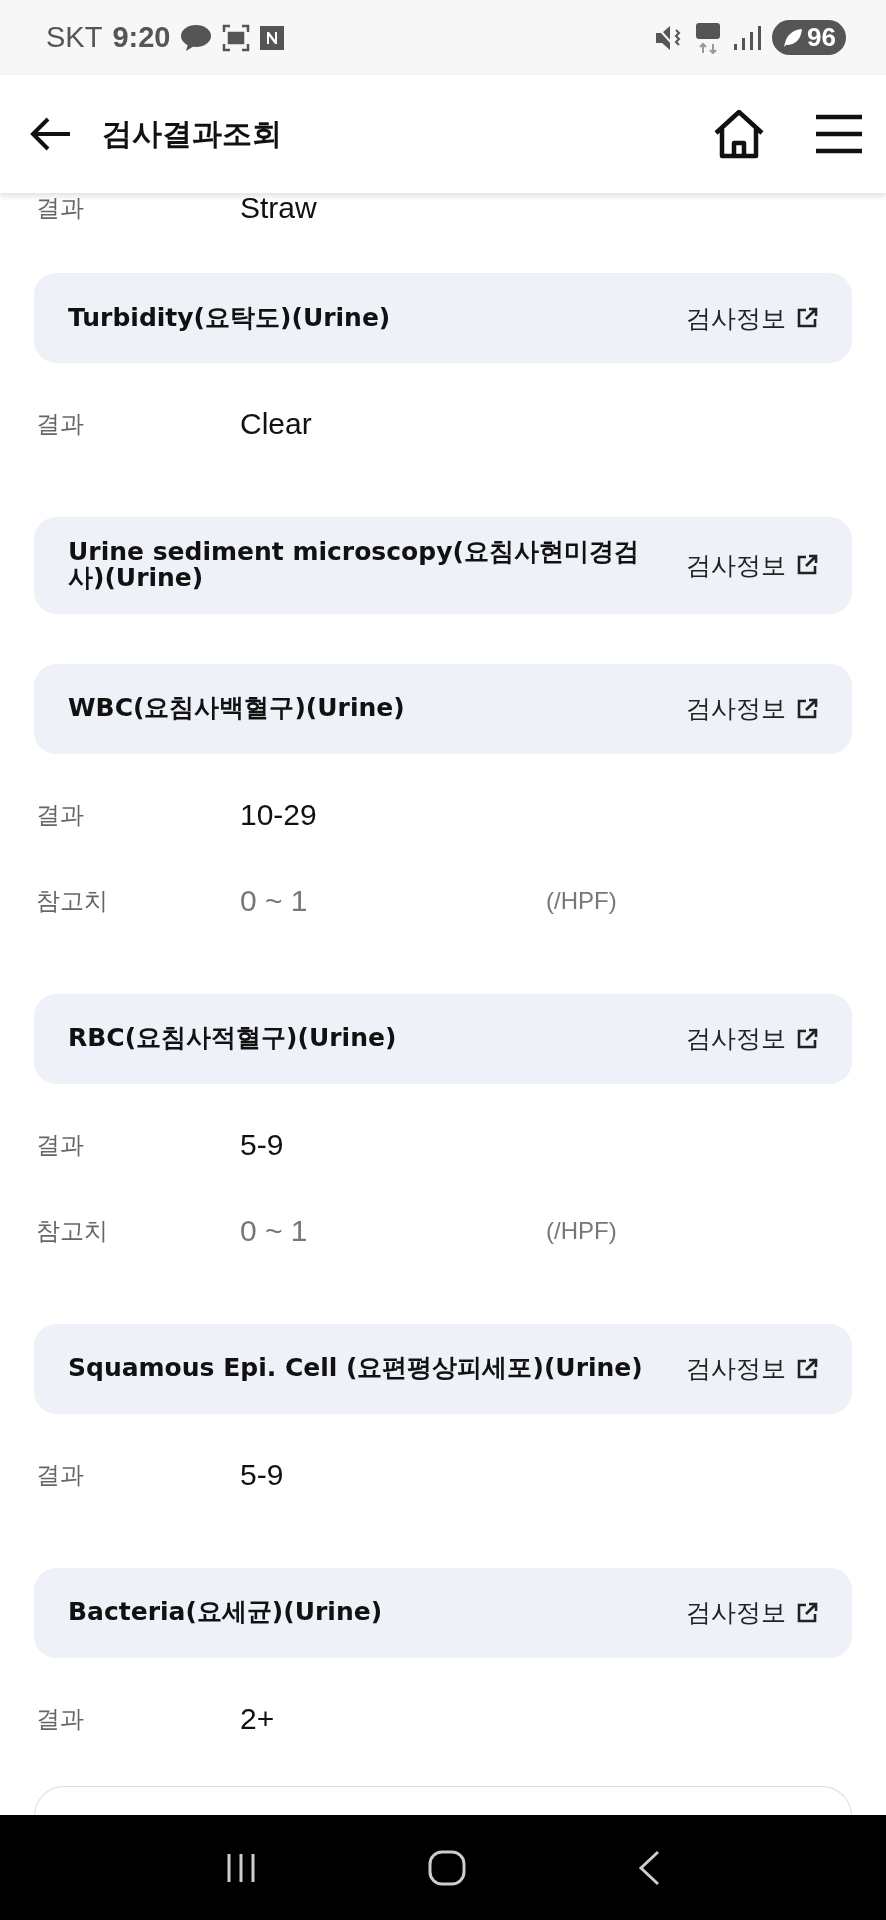 The width and height of the screenshot is (886, 1920). Describe the element at coordinates (141, 37) in the screenshot. I see `clock-time: 9:20` at that location.